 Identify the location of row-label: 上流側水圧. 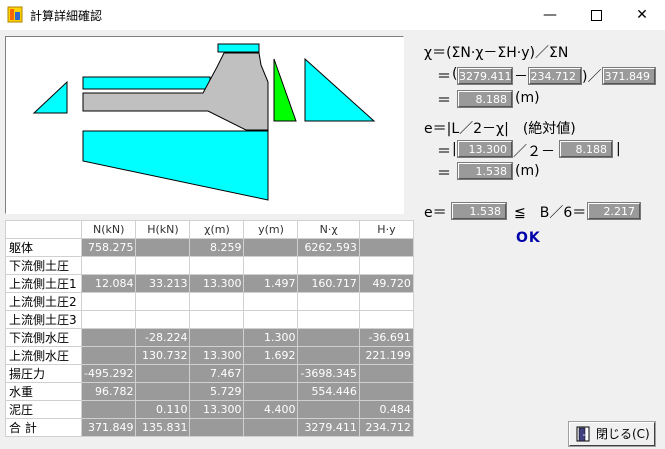
(43, 355).